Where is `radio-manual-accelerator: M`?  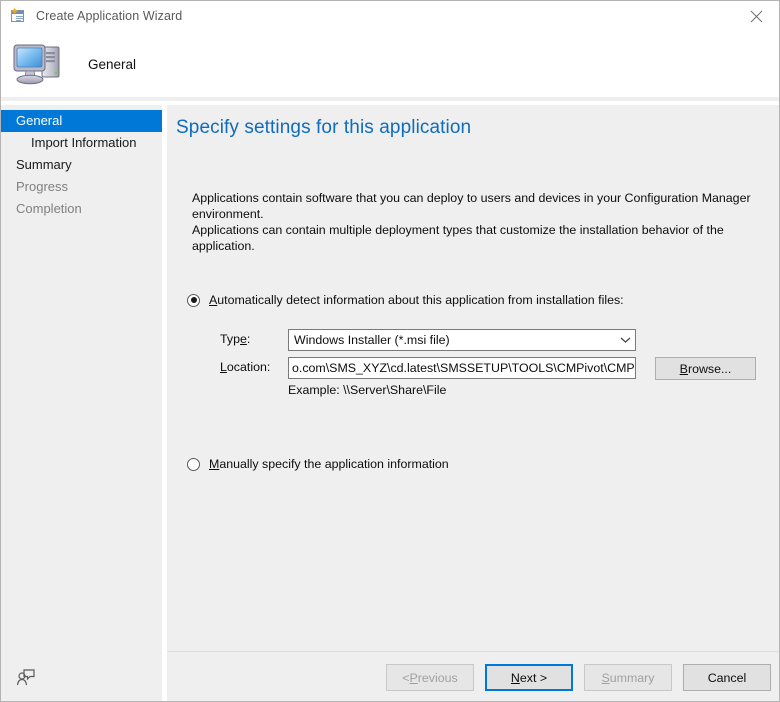
radio-manual-accelerator: M is located at coordinates (214, 464).